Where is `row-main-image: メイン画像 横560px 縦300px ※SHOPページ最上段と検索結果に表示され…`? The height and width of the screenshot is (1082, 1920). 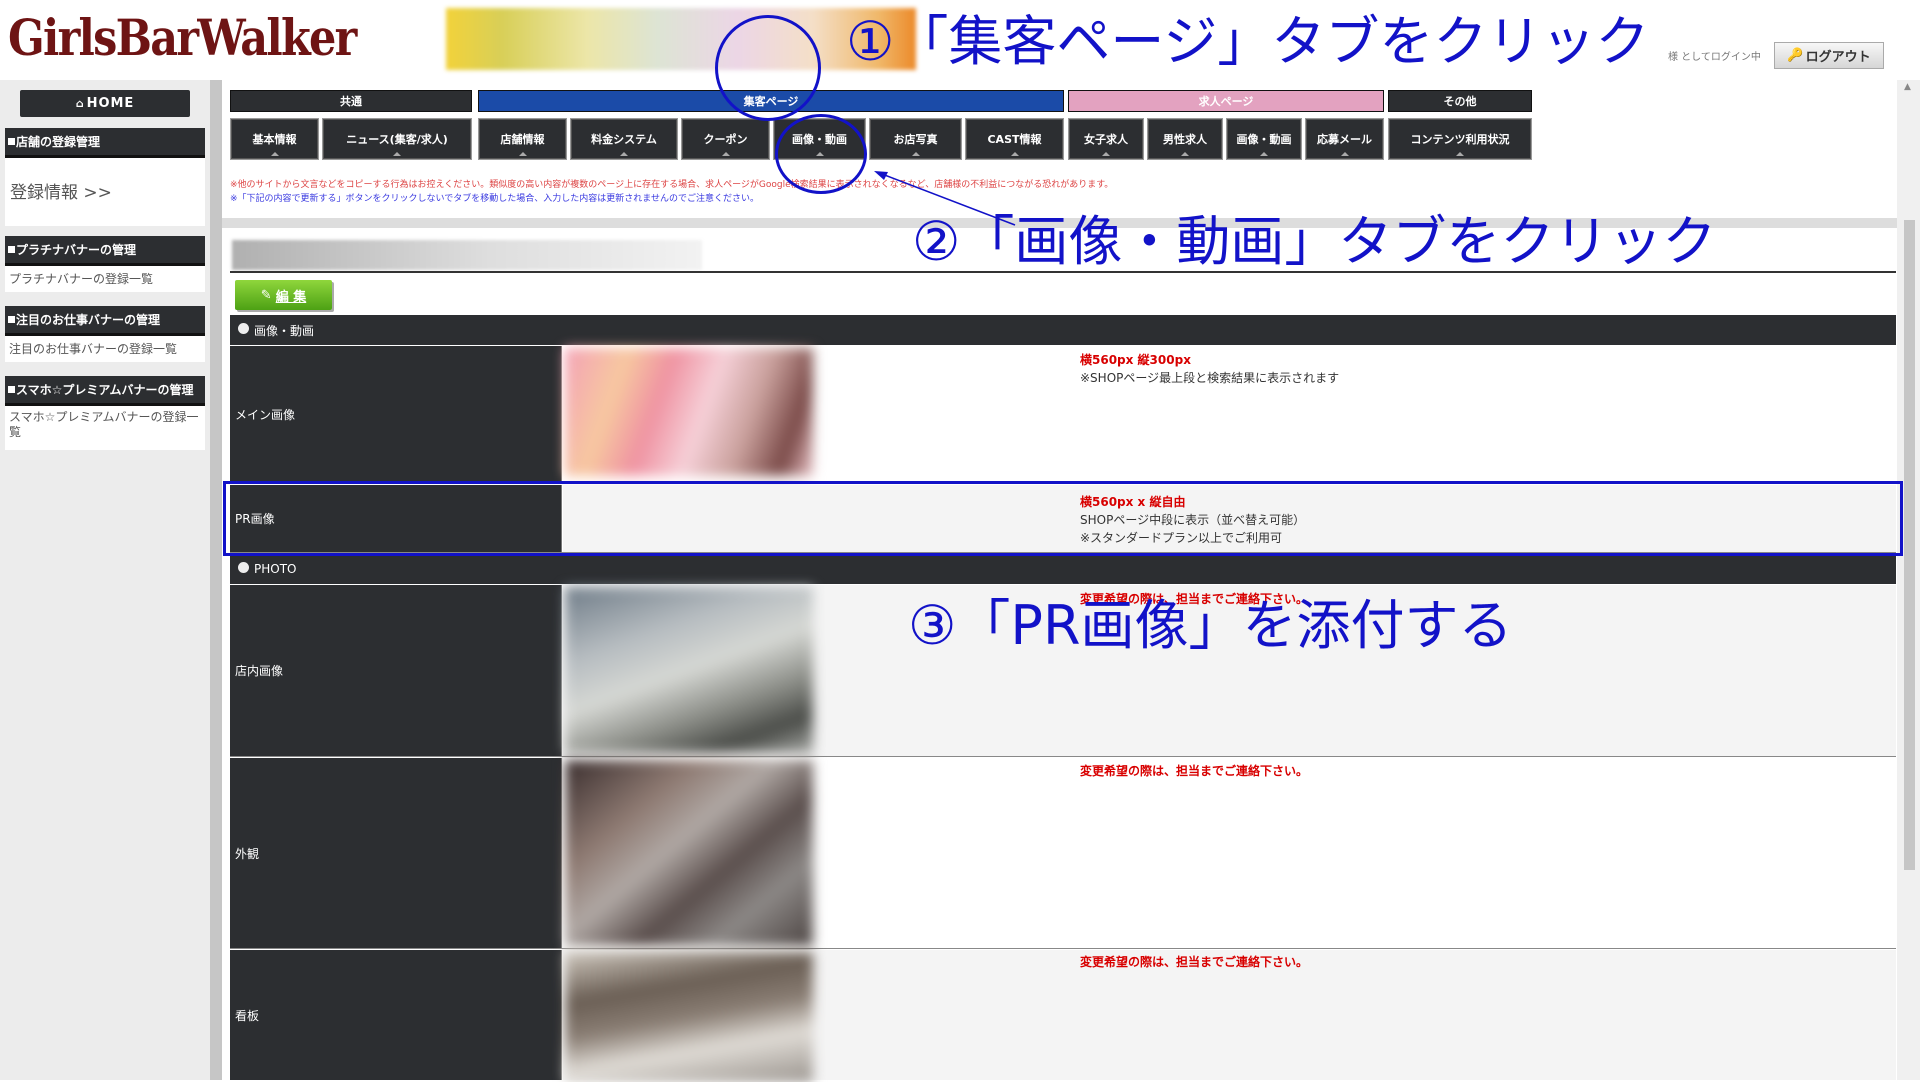
row-main-image: メイン画像 横560px 縦300px ※SHOPページ最上段と検索結果に表示され… is located at coordinates (1063, 415).